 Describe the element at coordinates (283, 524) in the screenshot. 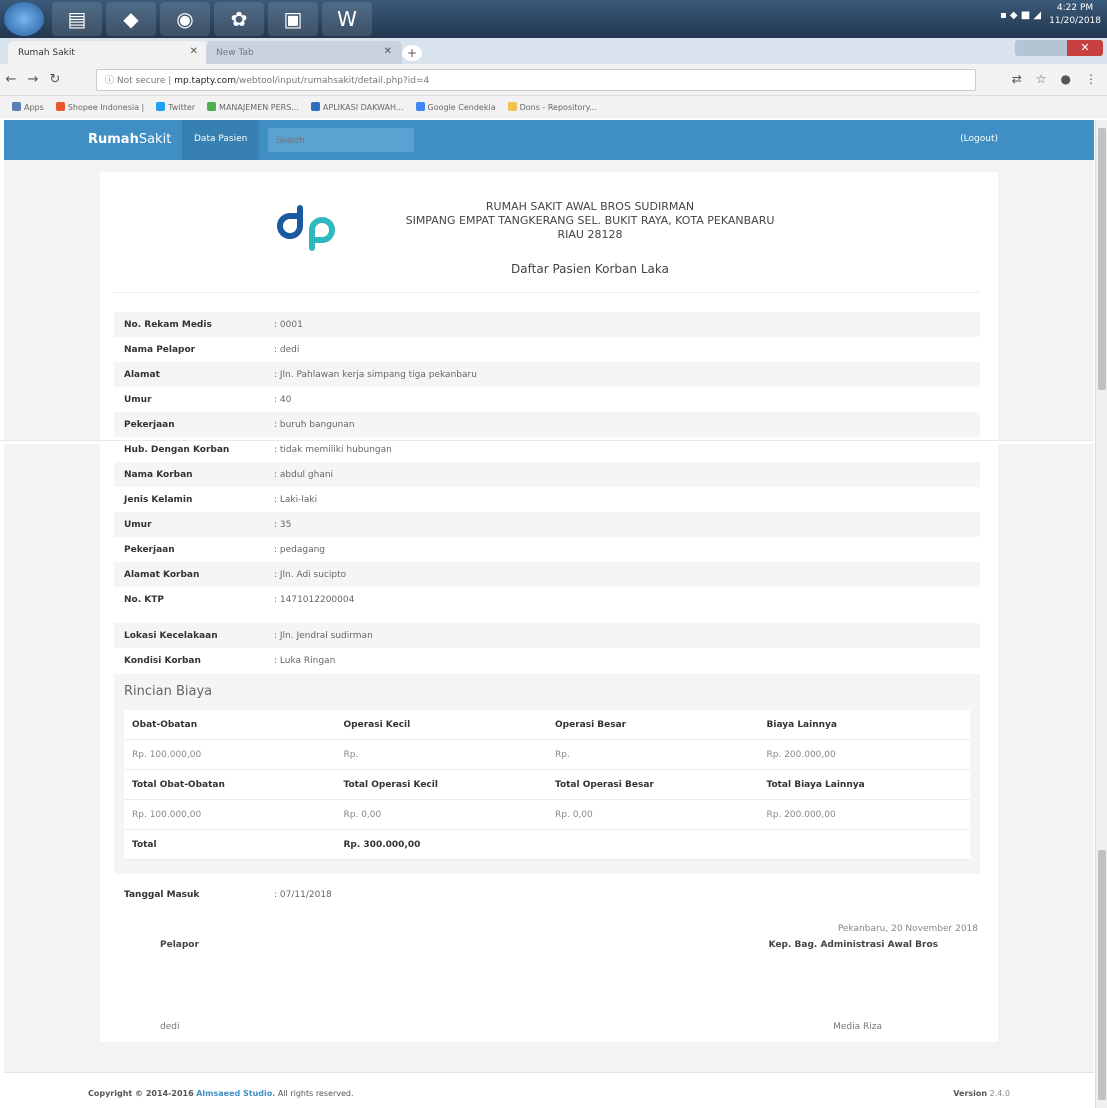

I see `field-value: : 35` at that location.